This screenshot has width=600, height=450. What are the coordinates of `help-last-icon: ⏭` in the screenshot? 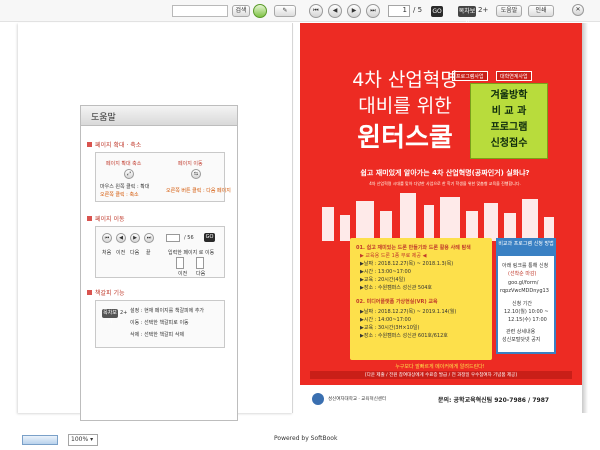 It's located at (149, 238).